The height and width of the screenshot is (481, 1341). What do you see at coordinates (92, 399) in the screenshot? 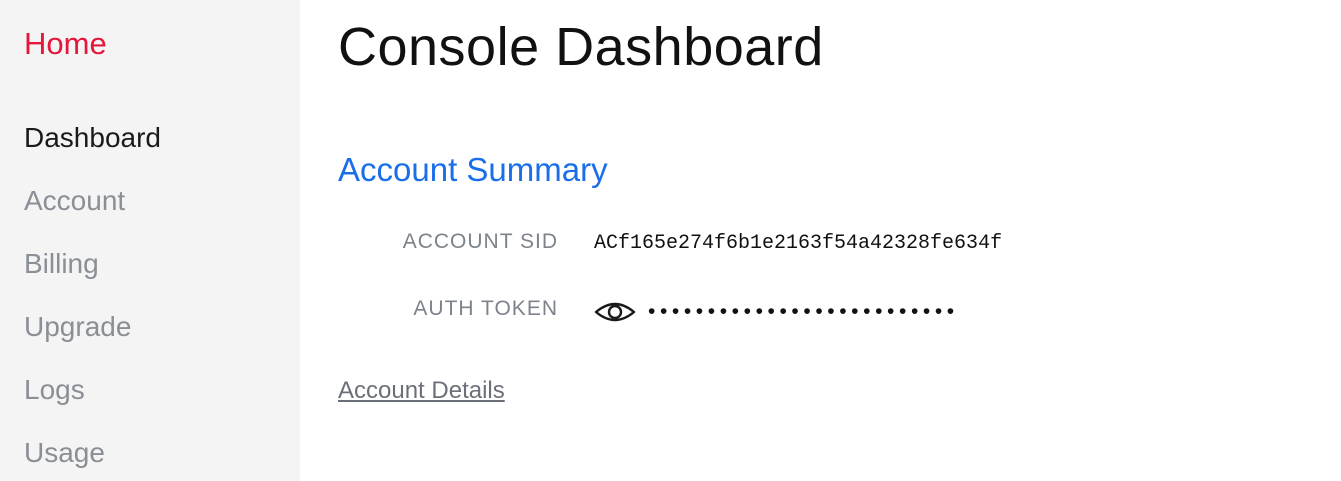
I see `sidebar-item-logs: Logs` at bounding box center [92, 399].